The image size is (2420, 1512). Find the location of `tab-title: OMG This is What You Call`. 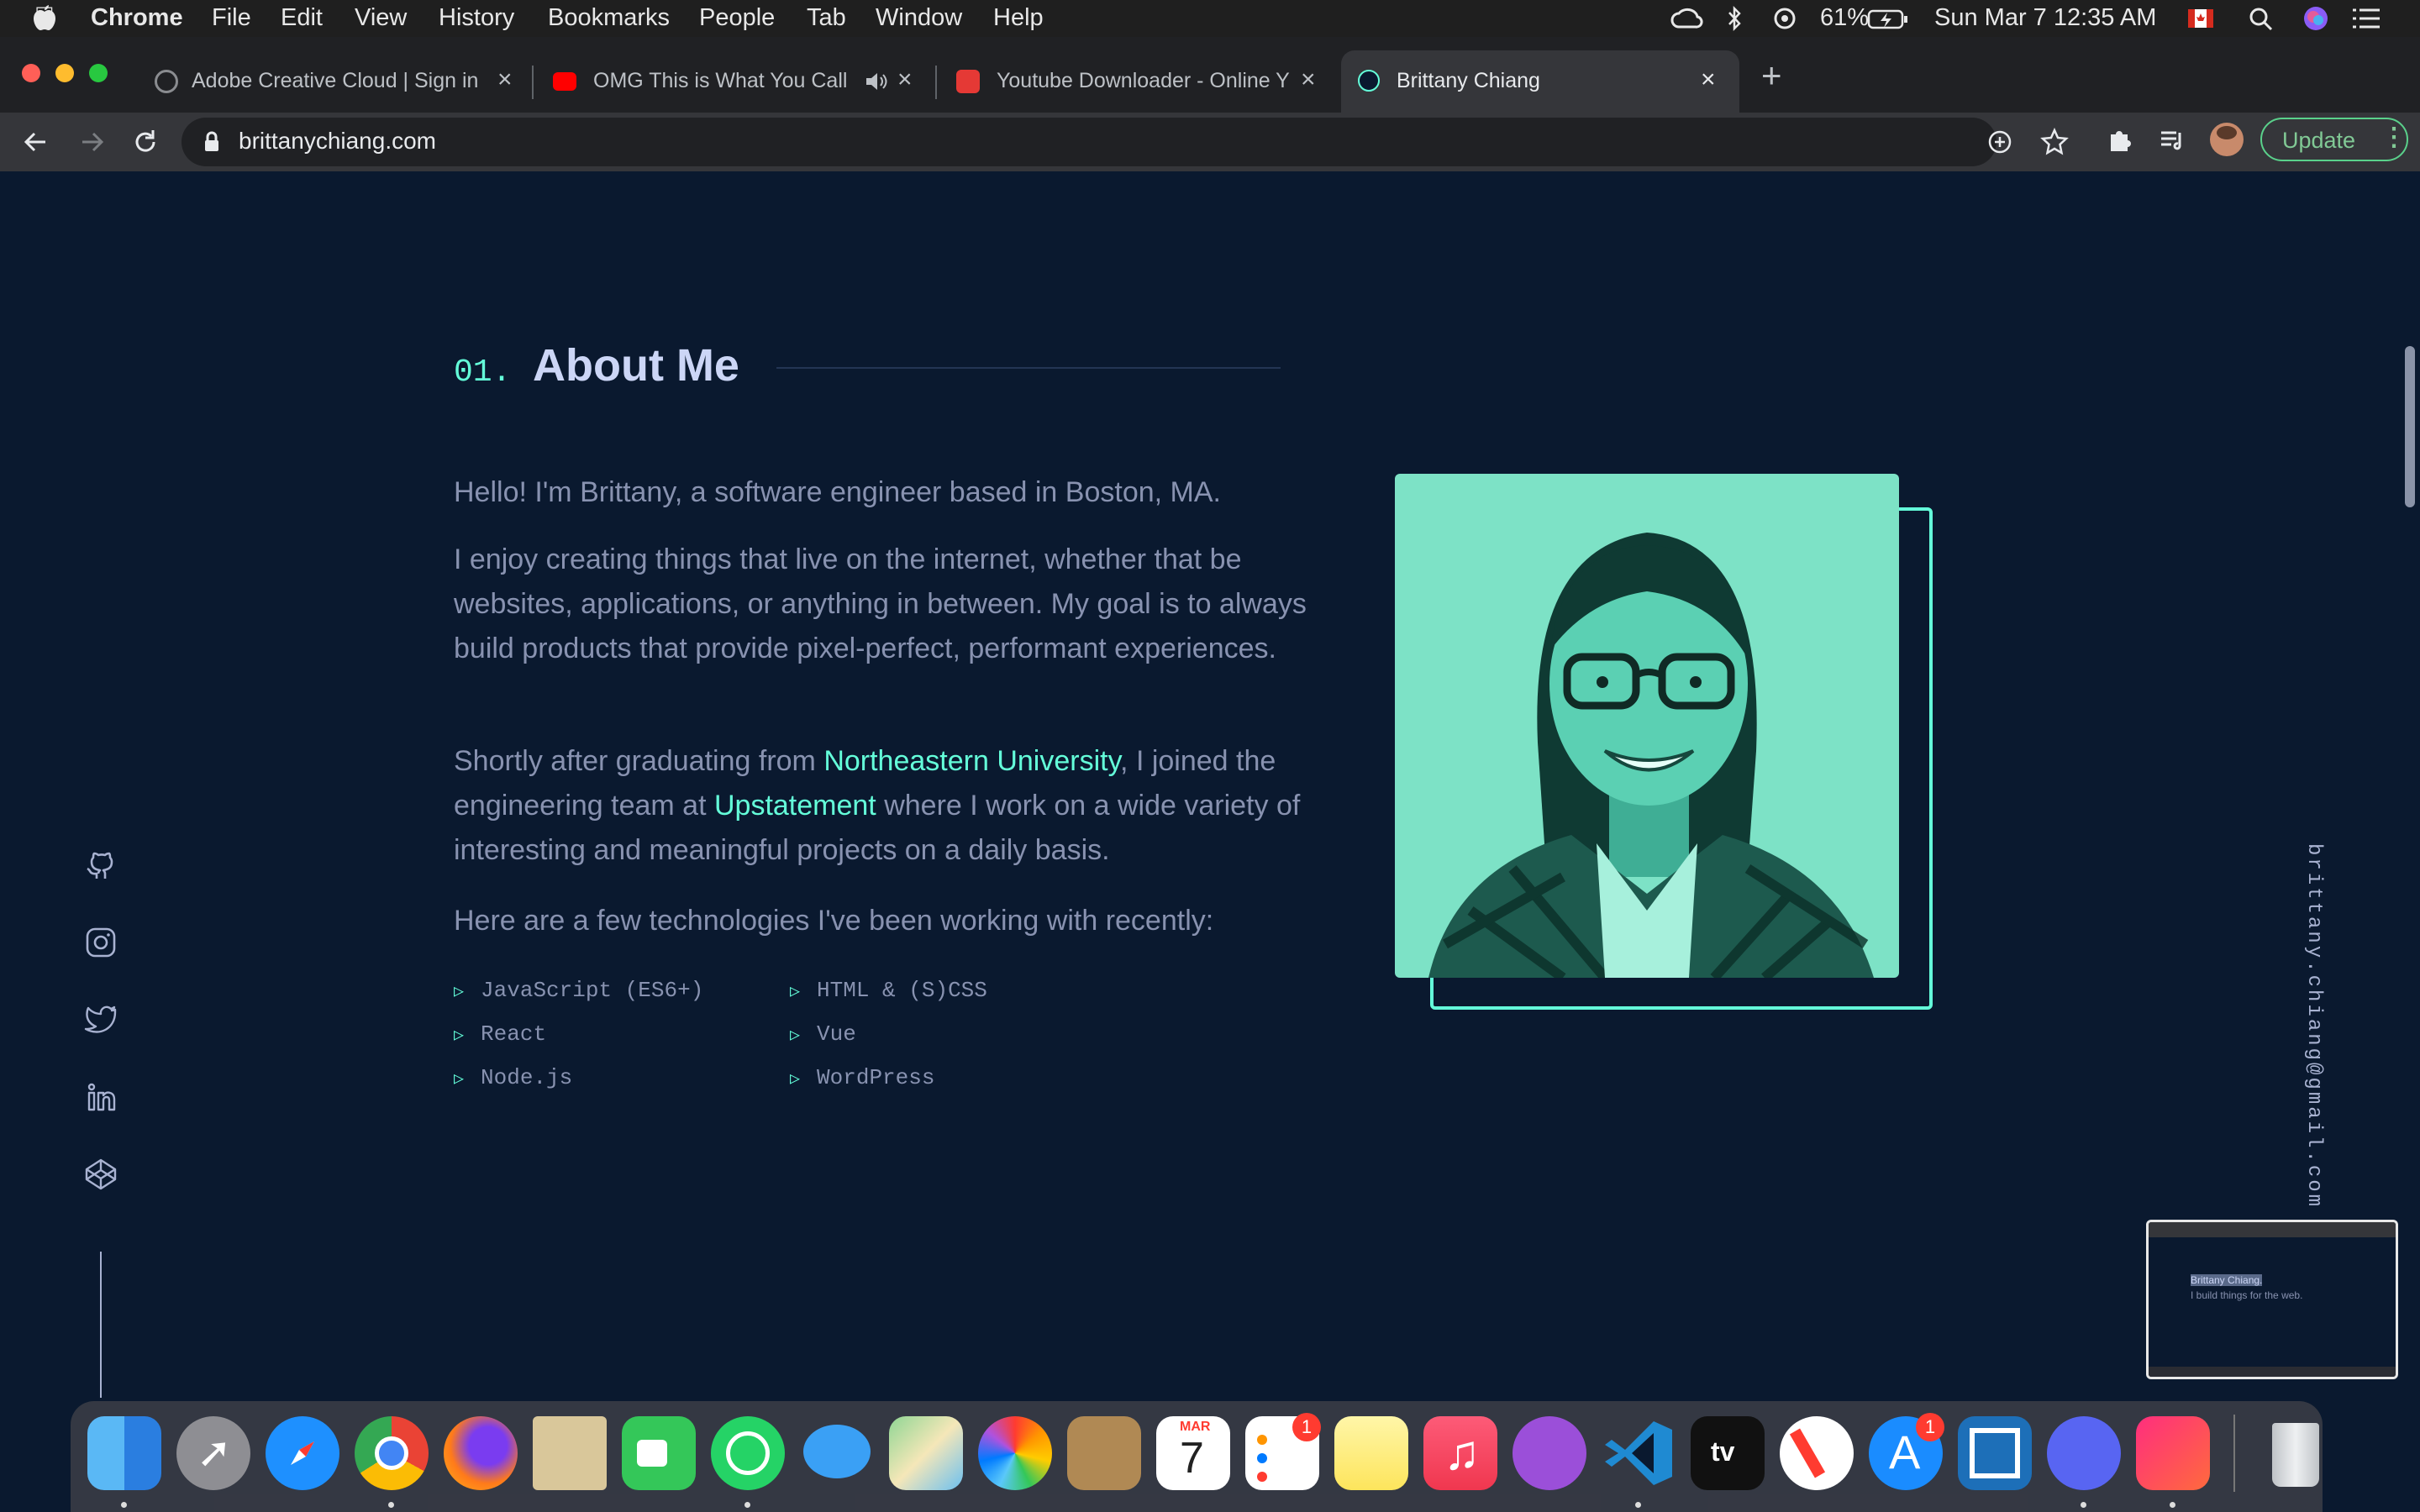

tab-title: OMG This is What You Call is located at coordinates (720, 80).